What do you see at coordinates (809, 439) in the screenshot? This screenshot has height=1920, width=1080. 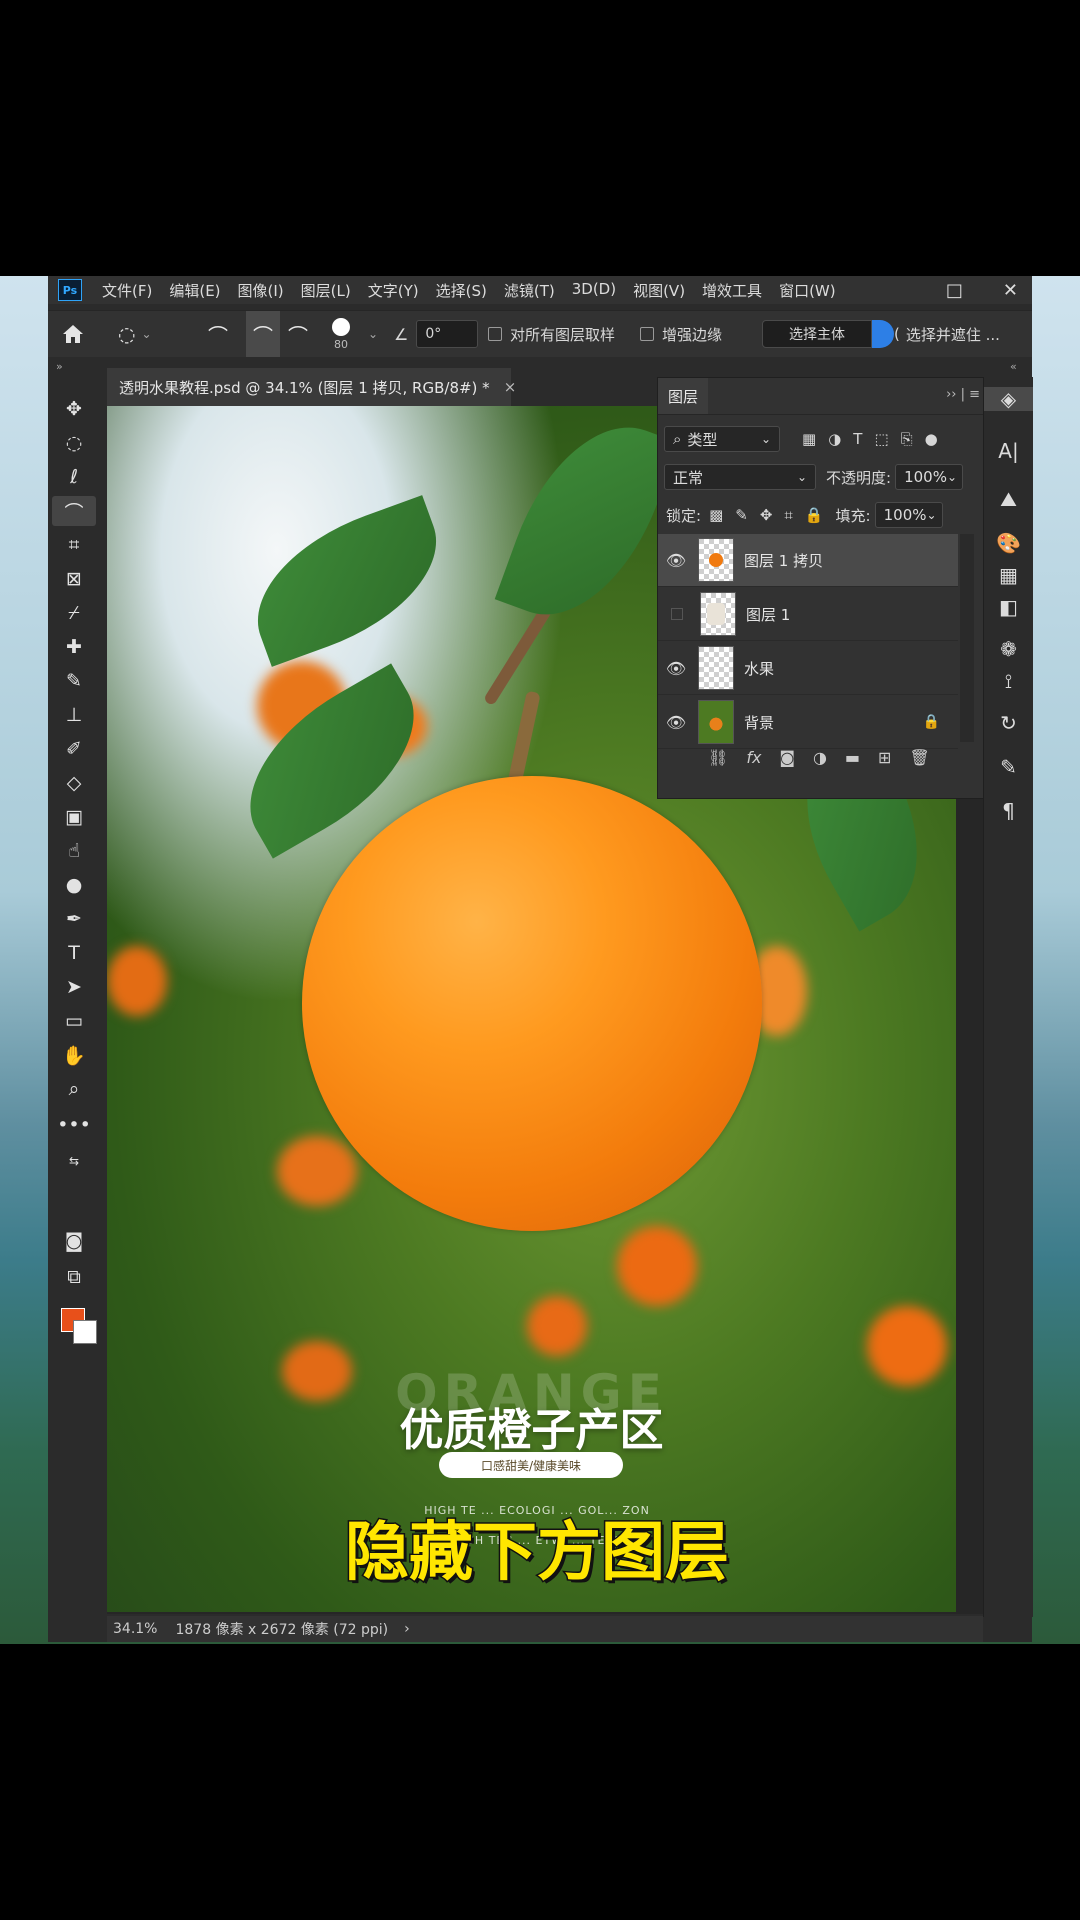 I see `pixel-filter-icon: ▦` at bounding box center [809, 439].